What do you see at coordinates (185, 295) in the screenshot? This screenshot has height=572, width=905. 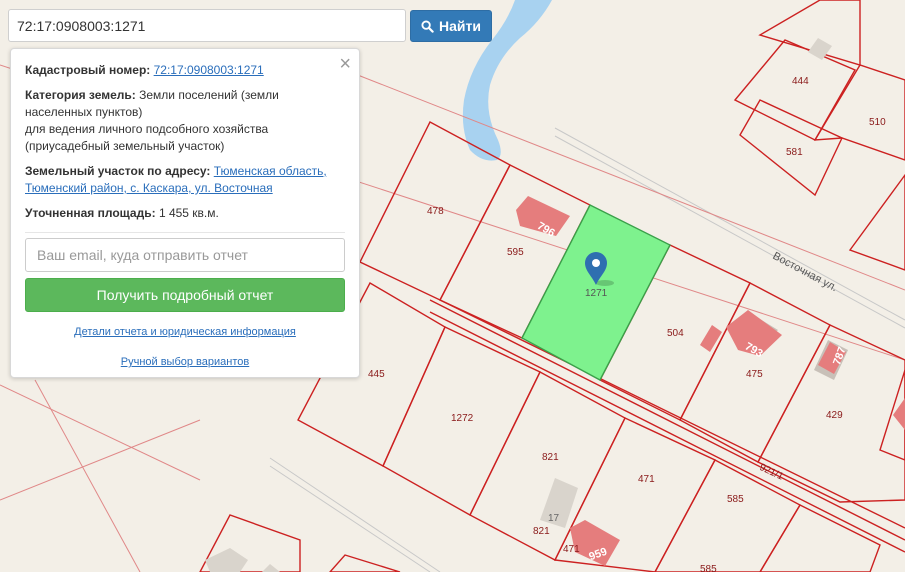 I see `get-report-button: Получить подробный отчет` at bounding box center [185, 295].